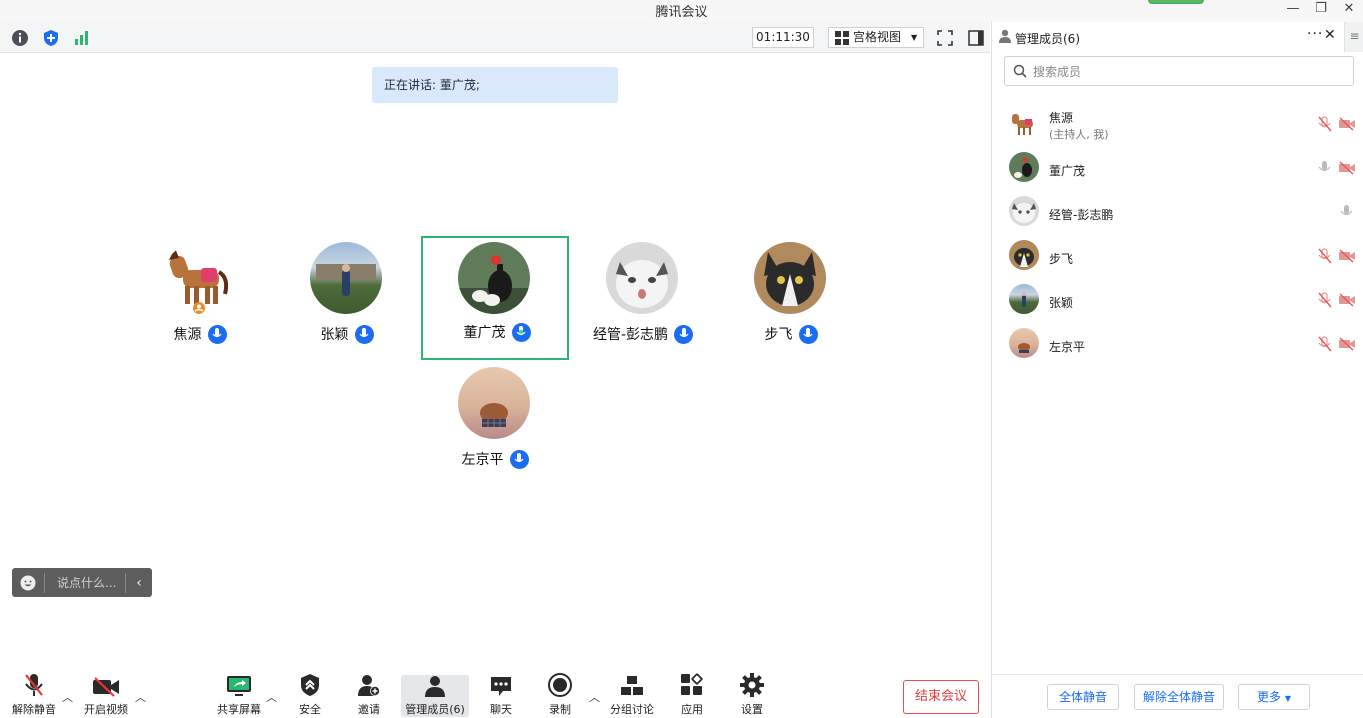 This screenshot has height=718, width=1363. I want to click on quick-chat-bar: 说点什么... ‹, so click(82, 582).